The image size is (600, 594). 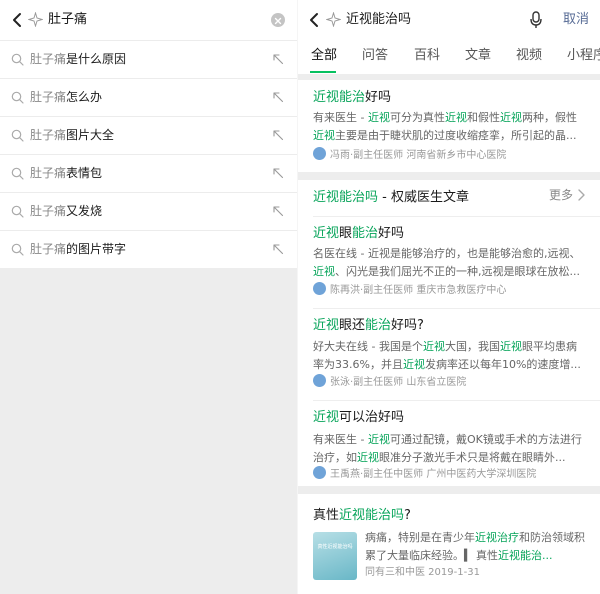 I want to click on tab-all: 全部, so click(x=324, y=56).